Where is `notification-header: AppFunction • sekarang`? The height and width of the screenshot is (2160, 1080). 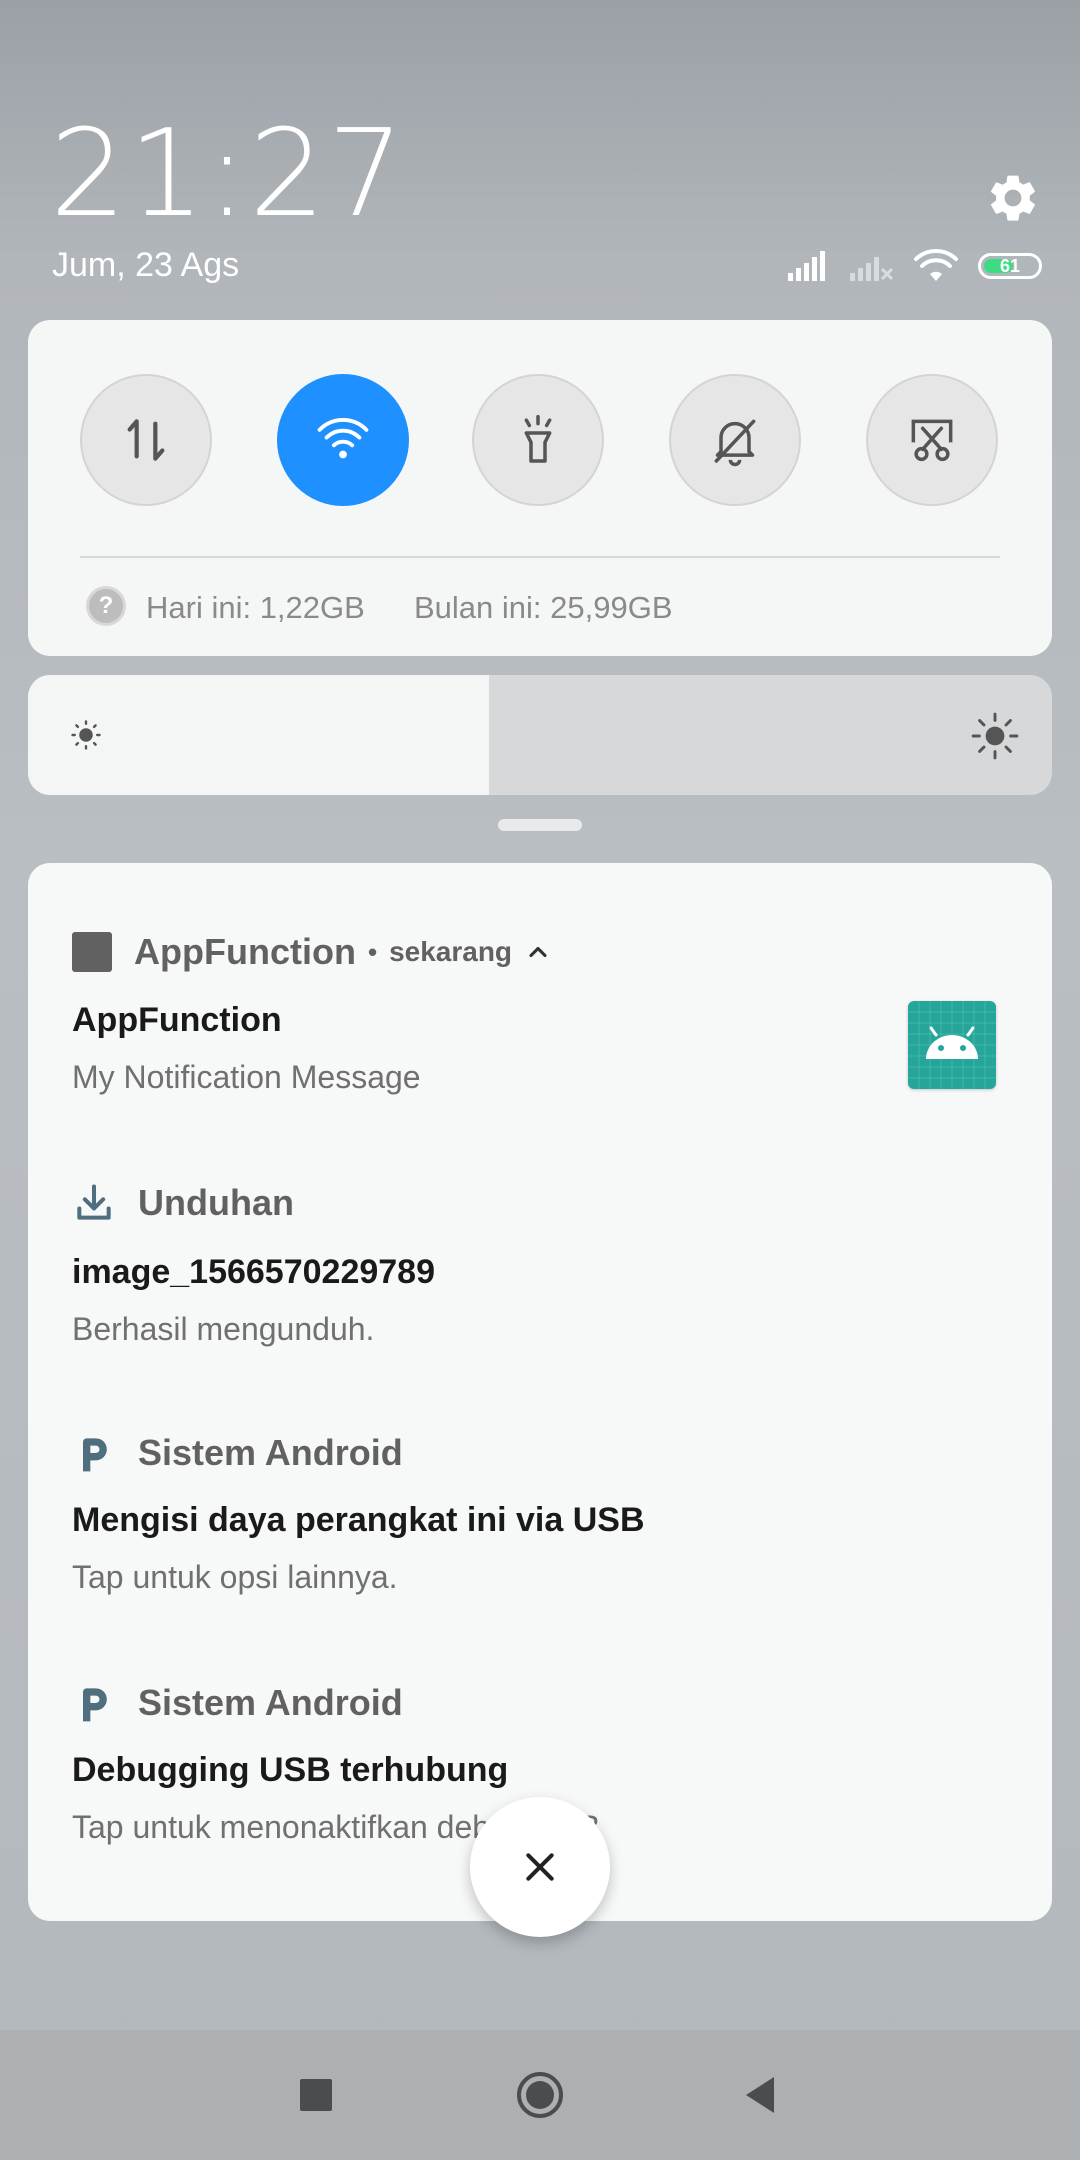 notification-header: AppFunction • sekarang is located at coordinates (312, 952).